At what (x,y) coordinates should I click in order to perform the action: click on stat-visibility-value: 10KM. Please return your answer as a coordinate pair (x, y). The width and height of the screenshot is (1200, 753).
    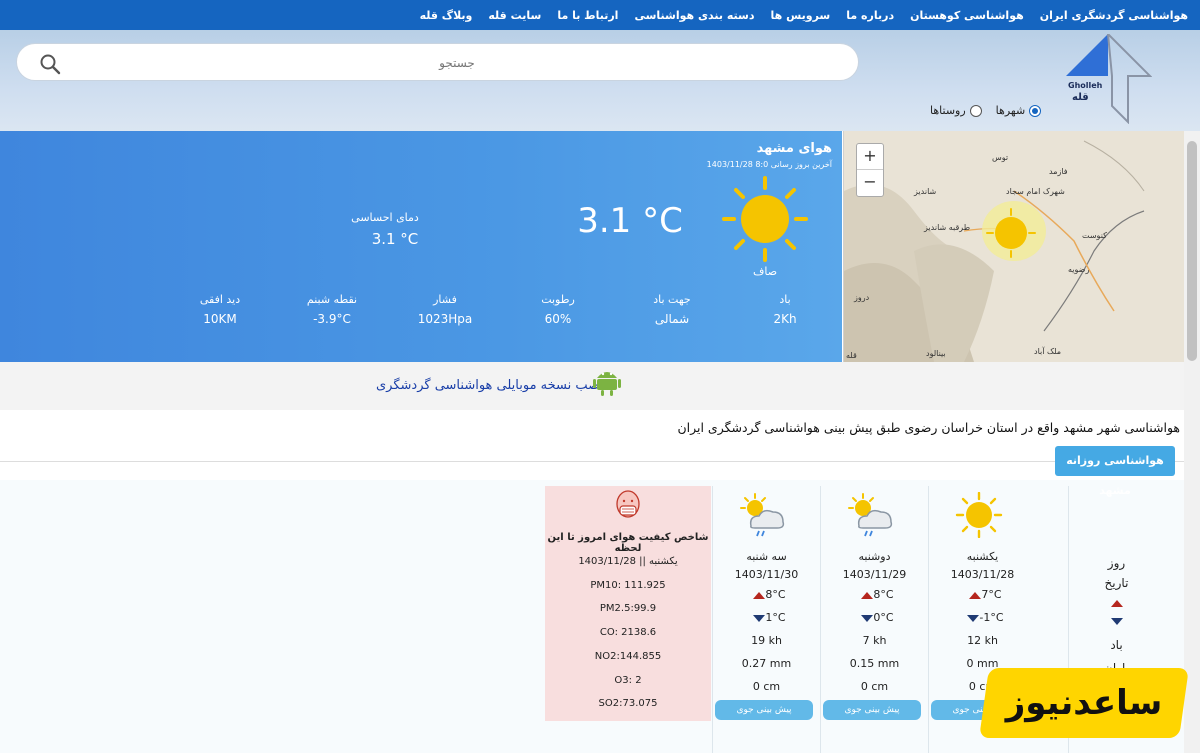
    Looking at the image, I should click on (220, 319).